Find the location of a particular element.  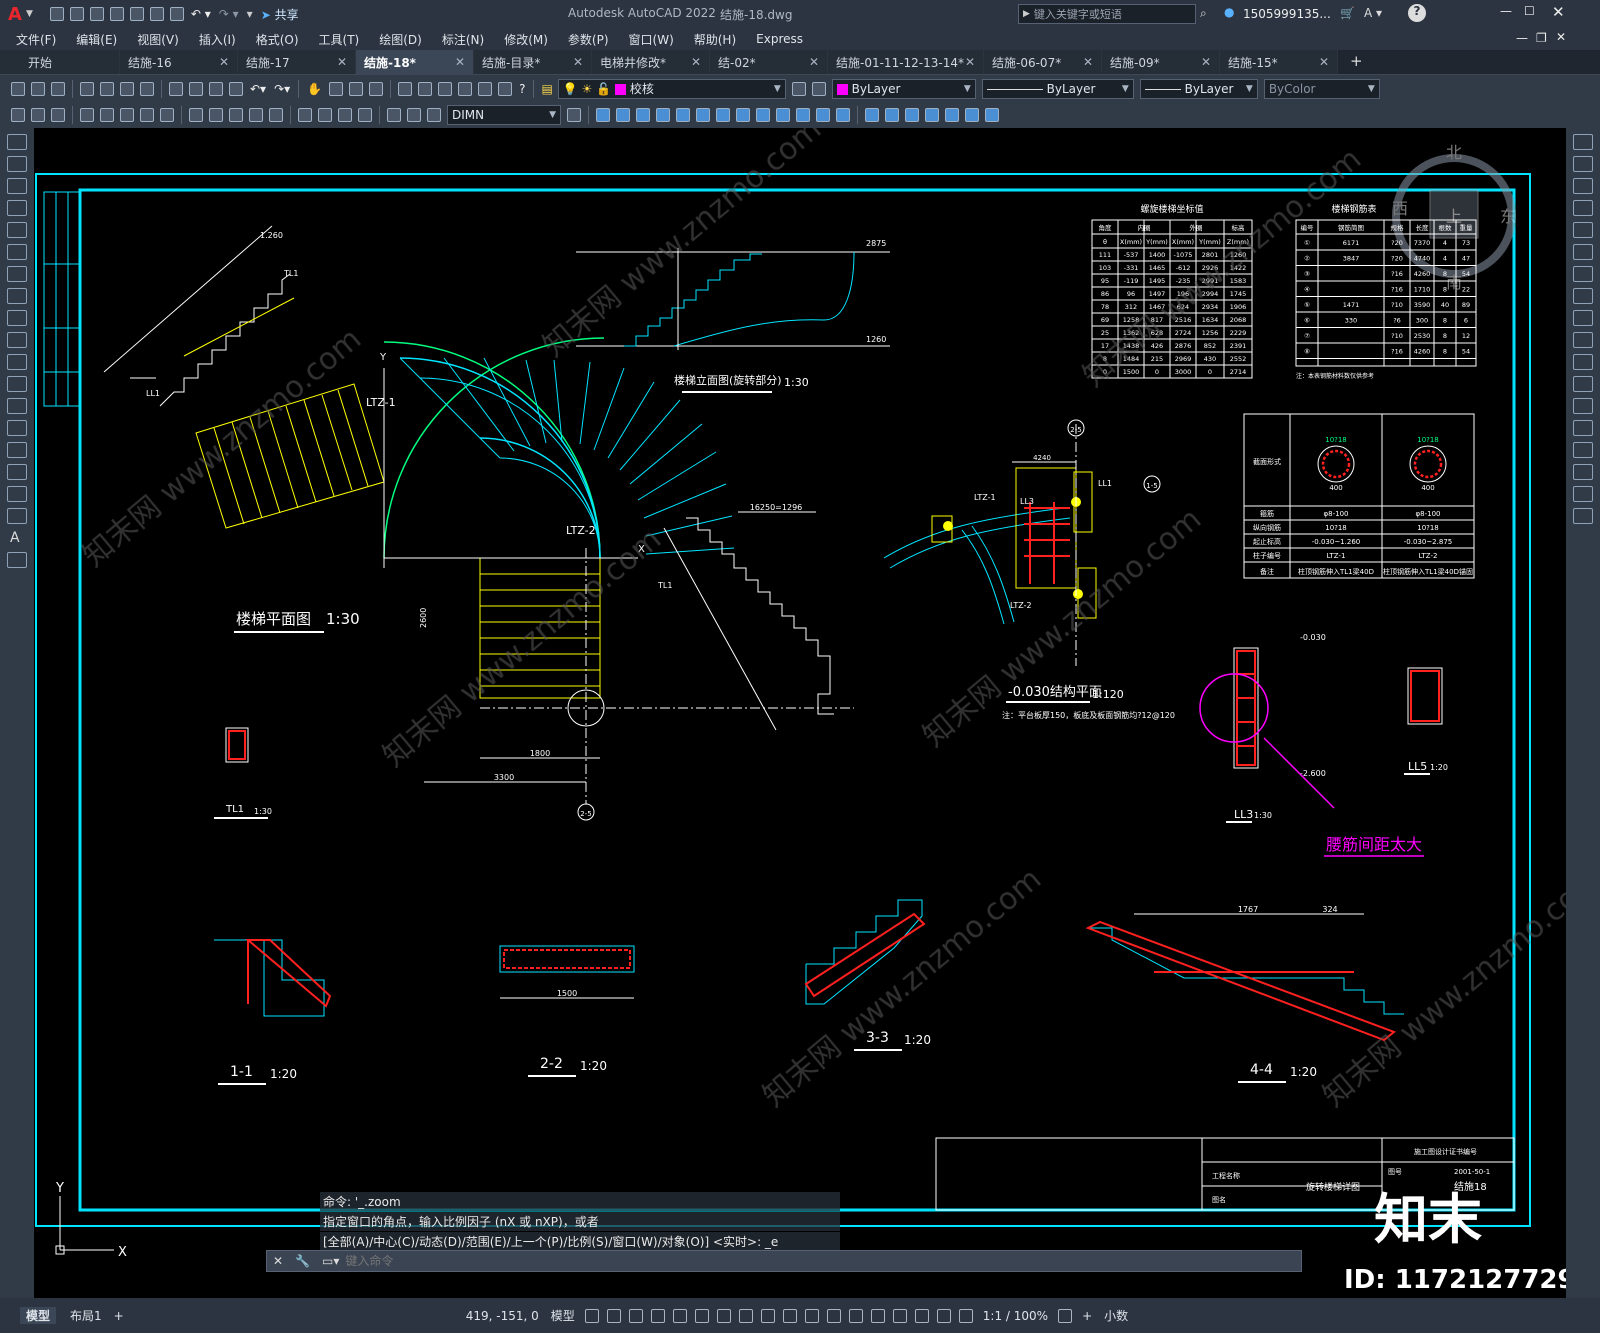

share-button: ➤ 共享 is located at coordinates (280, 14).